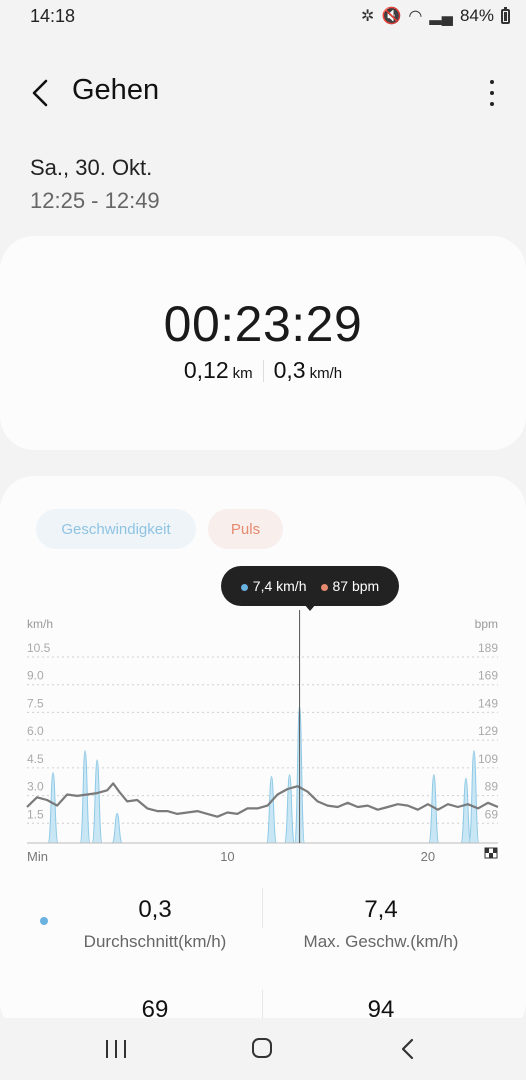  Describe the element at coordinates (35, 703) in the screenshot. I see `left-tick-label: 7.5` at that location.